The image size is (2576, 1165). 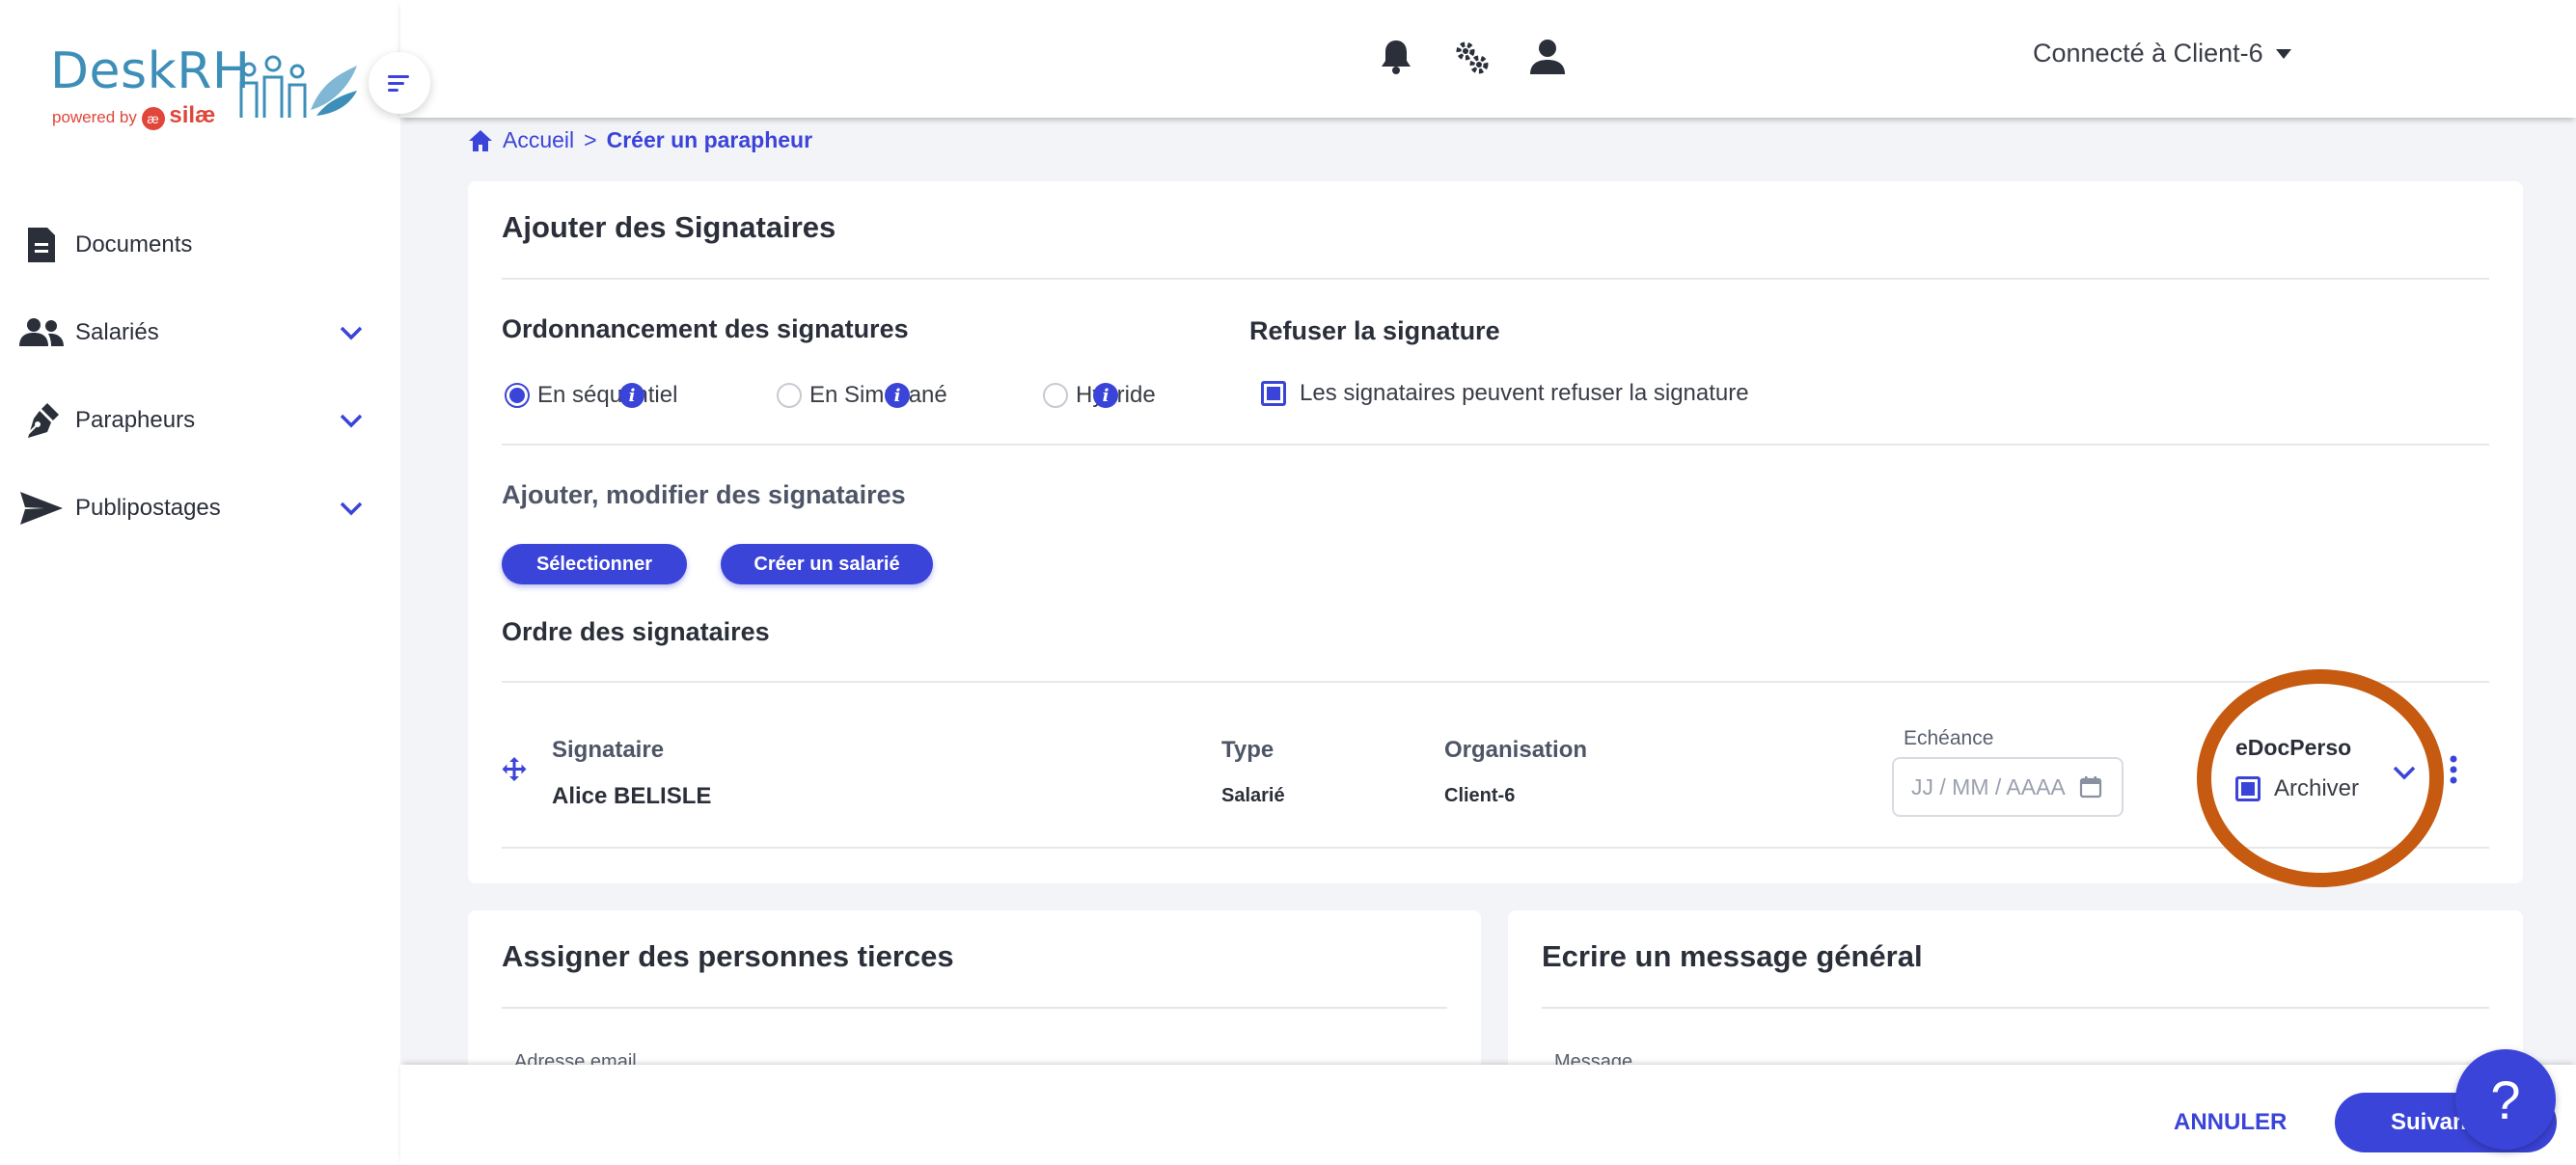 What do you see at coordinates (1988, 786) in the screenshot?
I see `date-placeholder: JJ / MM / AAAA` at bounding box center [1988, 786].